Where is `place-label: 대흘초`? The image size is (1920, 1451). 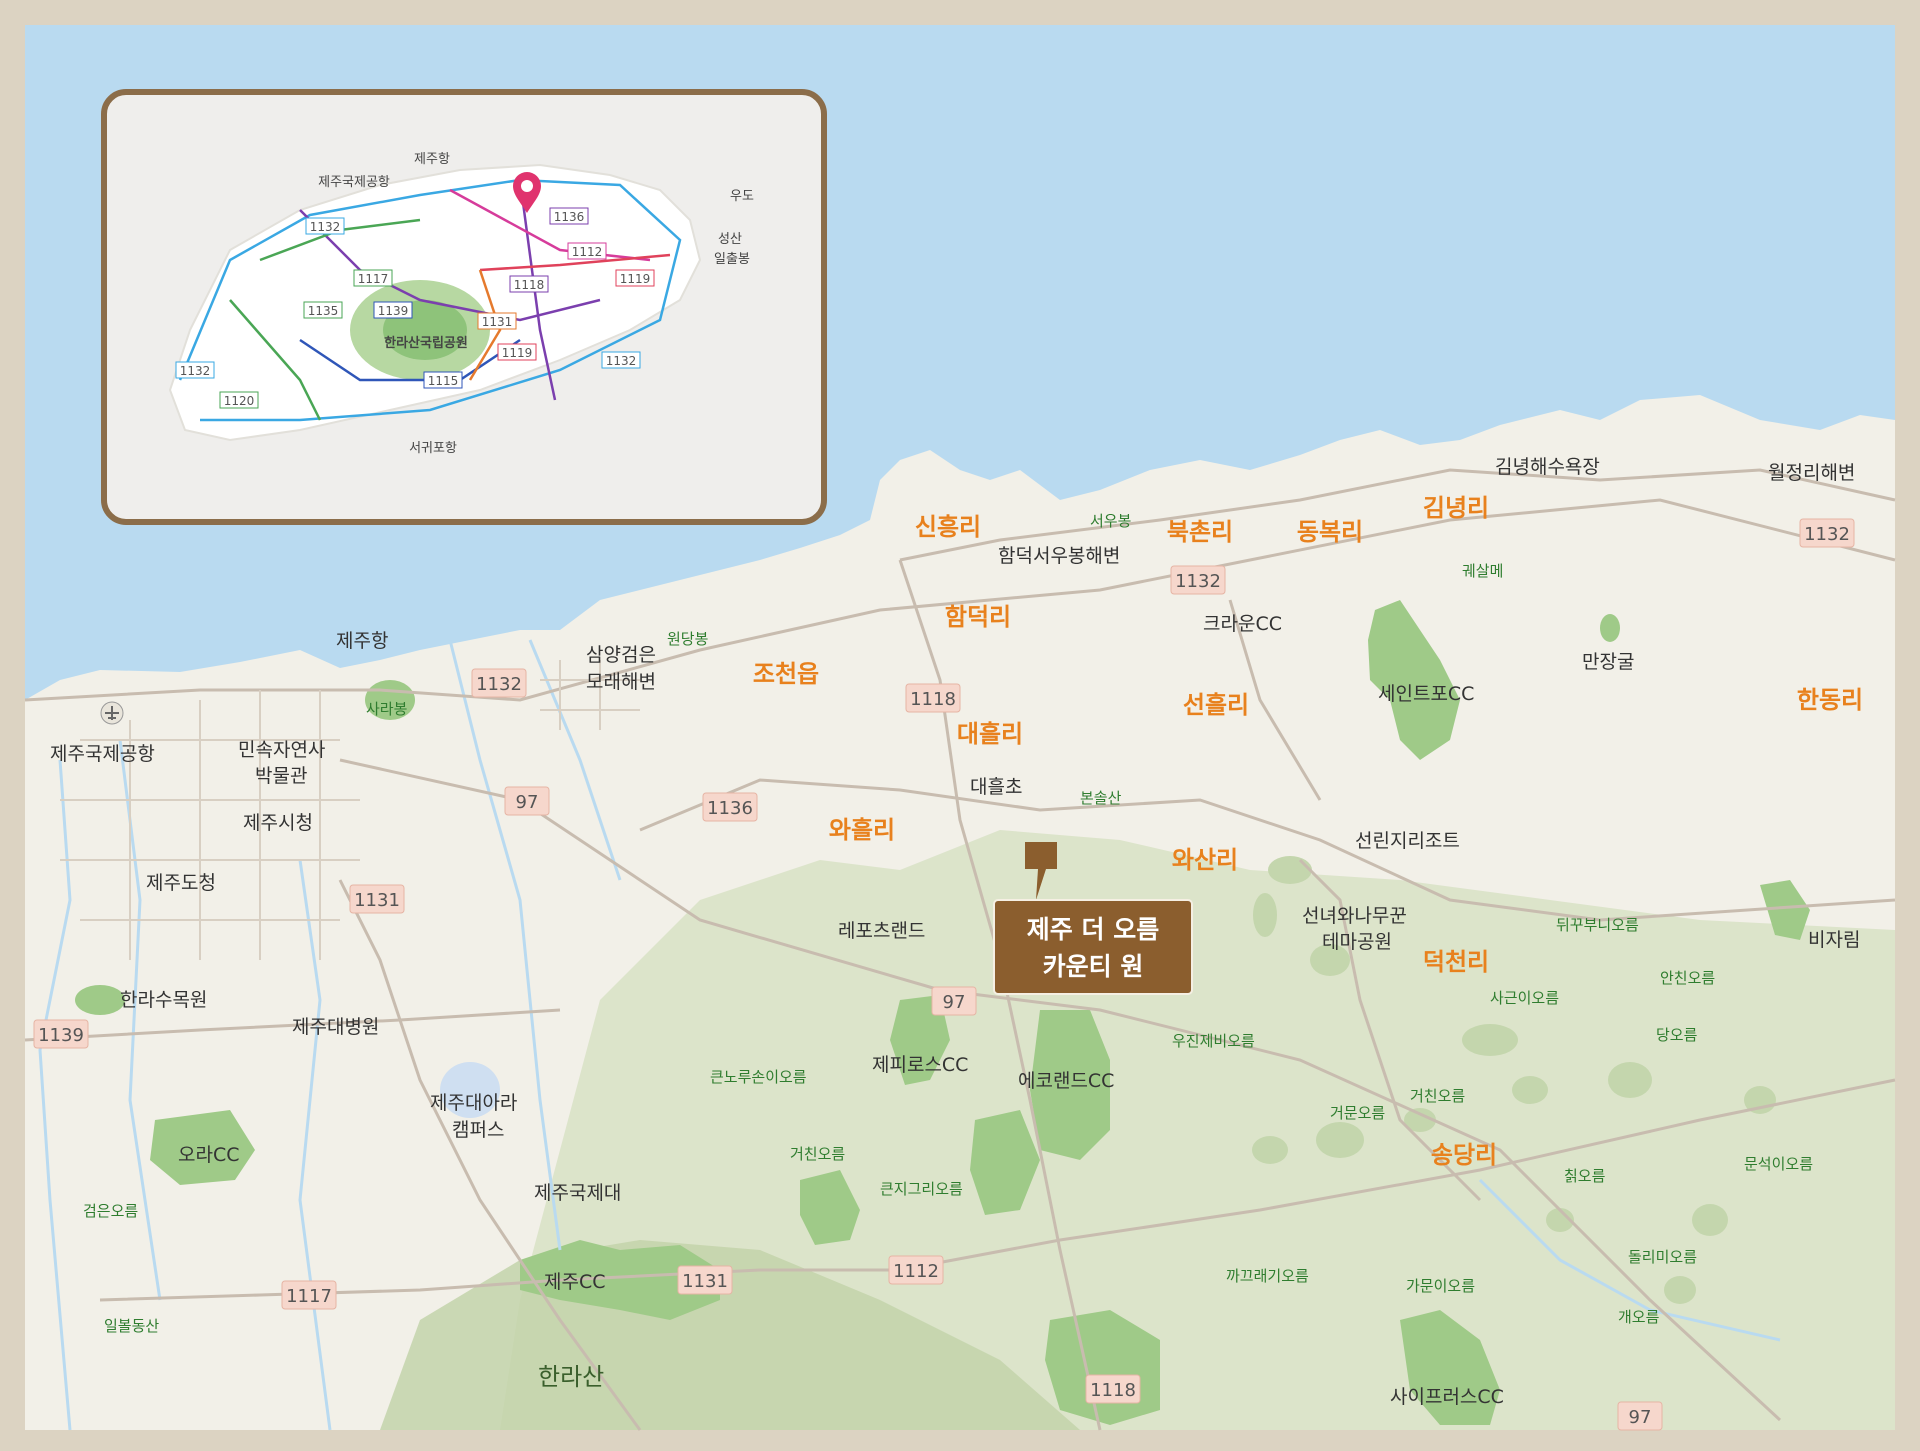
place-label: 대흘초 is located at coordinates (996, 787).